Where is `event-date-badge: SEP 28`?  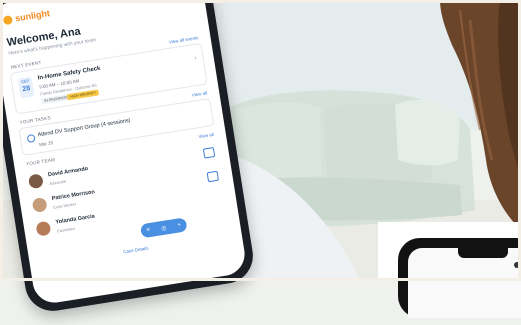 event-date-badge: SEP 28 is located at coordinates (26, 87).